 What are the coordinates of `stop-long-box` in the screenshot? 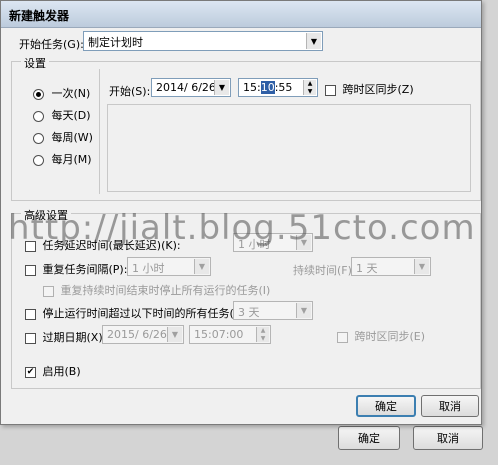 It's located at (30, 314).